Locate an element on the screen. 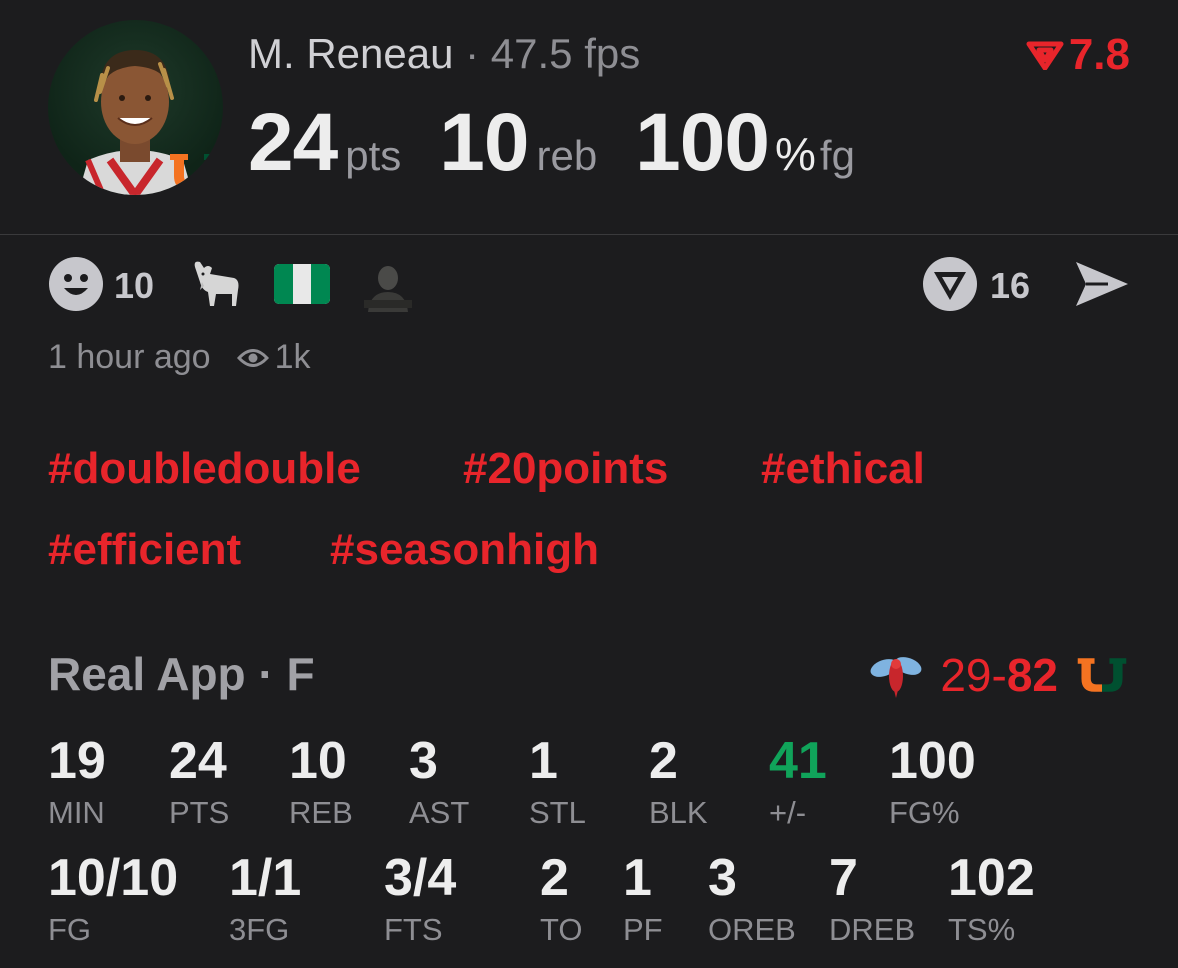 Image resolution: width=1178 pixels, height=968 pixels. stat-label: FG% is located at coordinates (924, 812).